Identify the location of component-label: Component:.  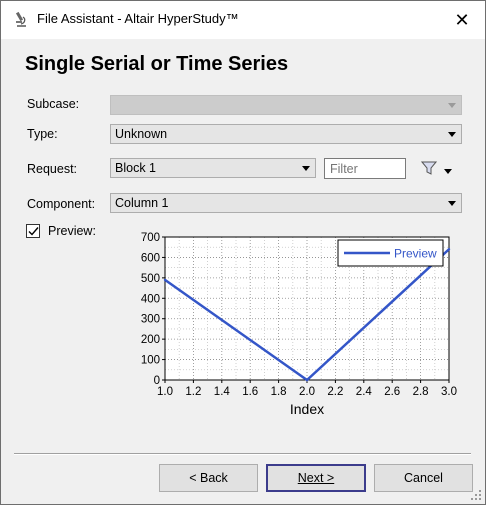
(61, 204).